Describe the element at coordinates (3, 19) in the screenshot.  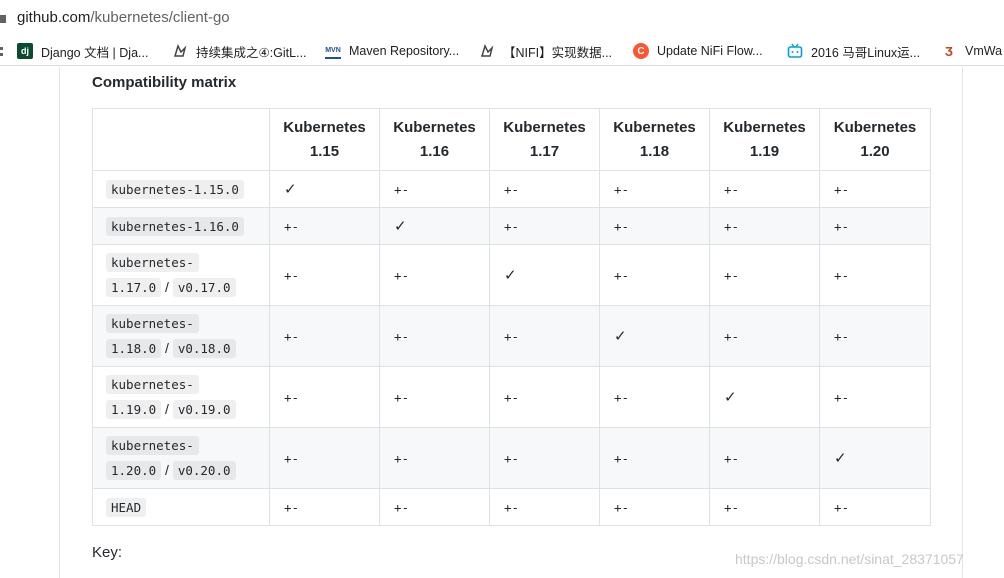
I see `lock-icon` at that location.